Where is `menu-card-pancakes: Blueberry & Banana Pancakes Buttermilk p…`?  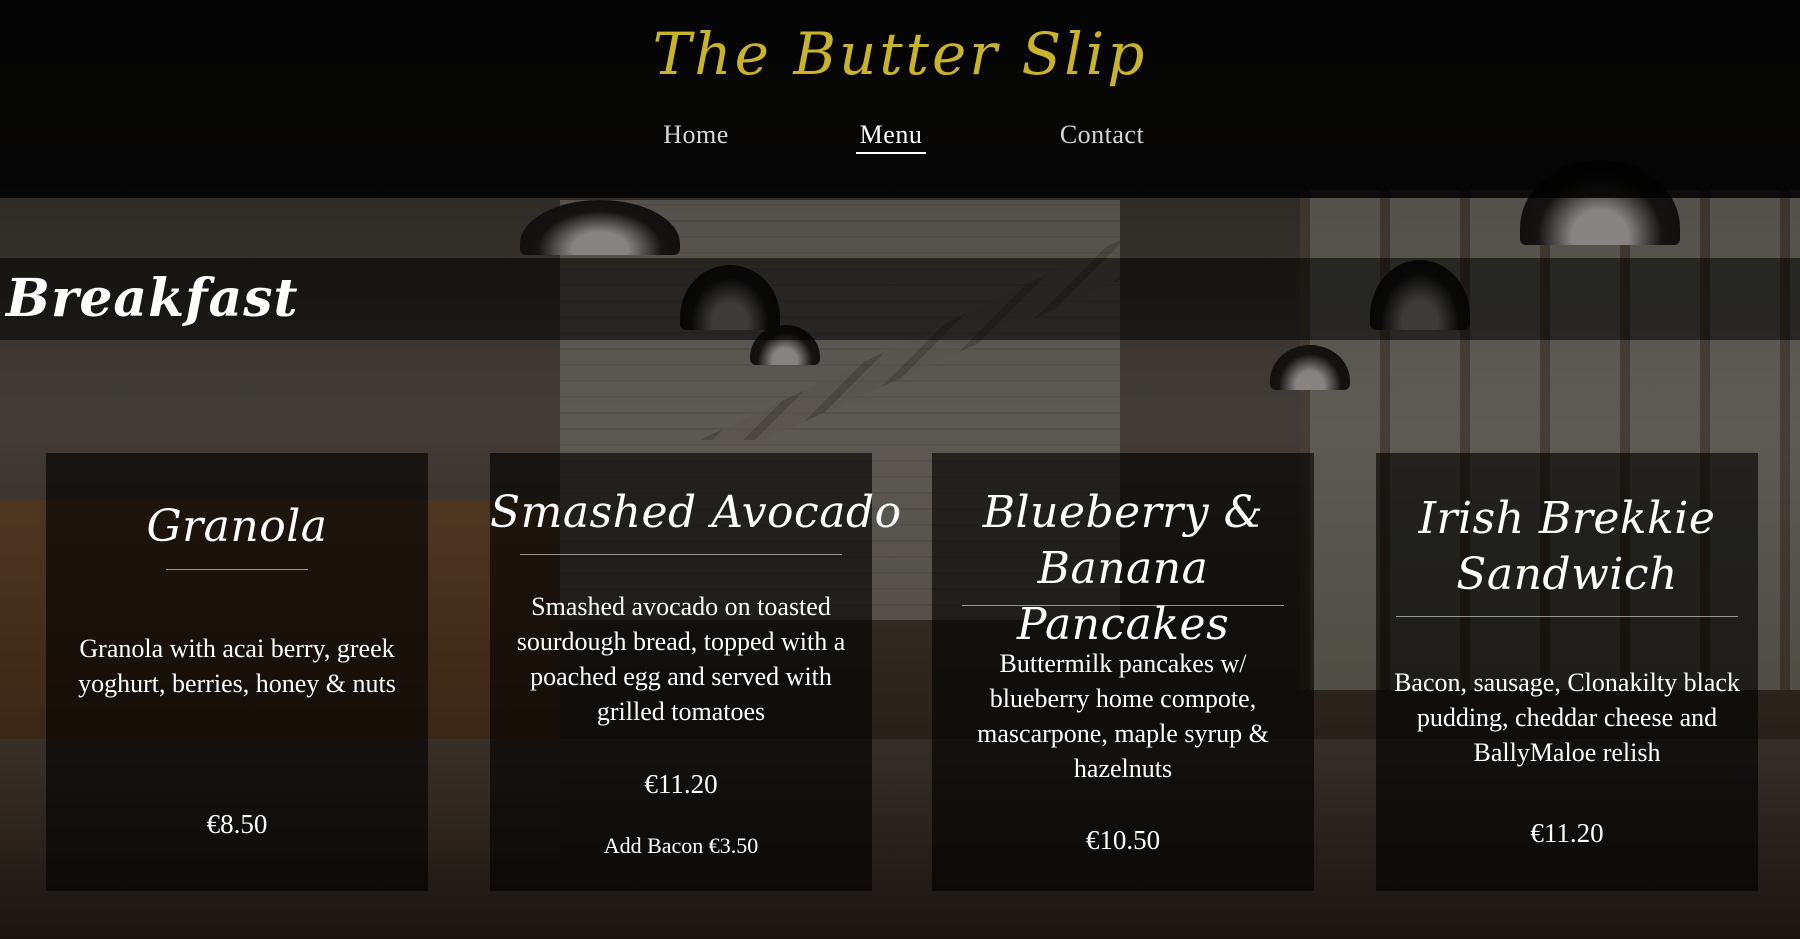 menu-card-pancakes: Blueberry & Banana Pancakes Buttermilk p… is located at coordinates (1123, 672).